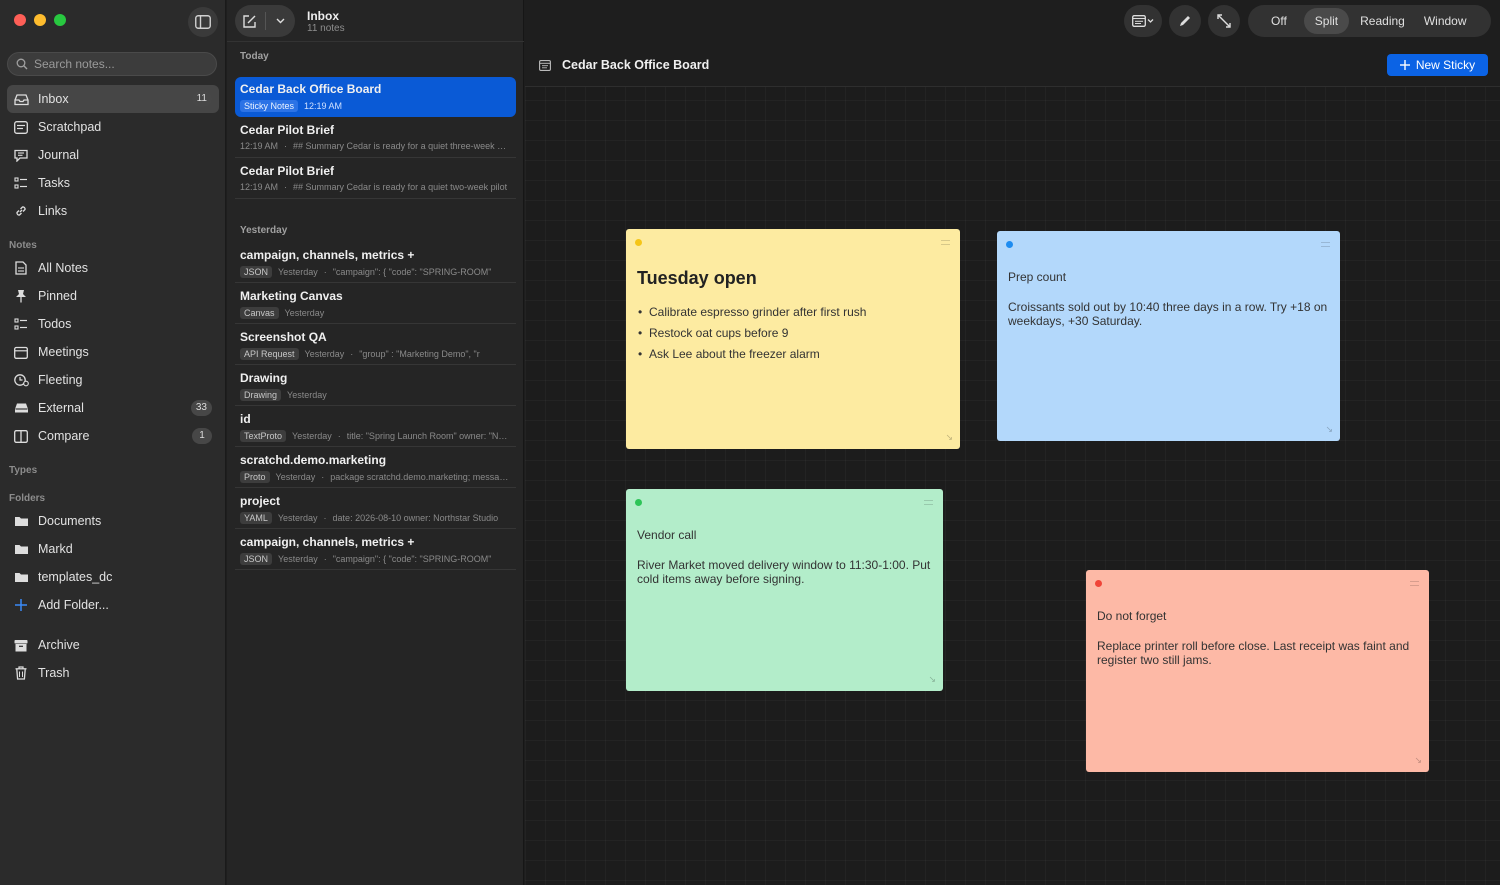 The width and height of the screenshot is (1500, 885). What do you see at coordinates (636, 65) in the screenshot?
I see `document-title: Cedar Back Office Board` at bounding box center [636, 65].